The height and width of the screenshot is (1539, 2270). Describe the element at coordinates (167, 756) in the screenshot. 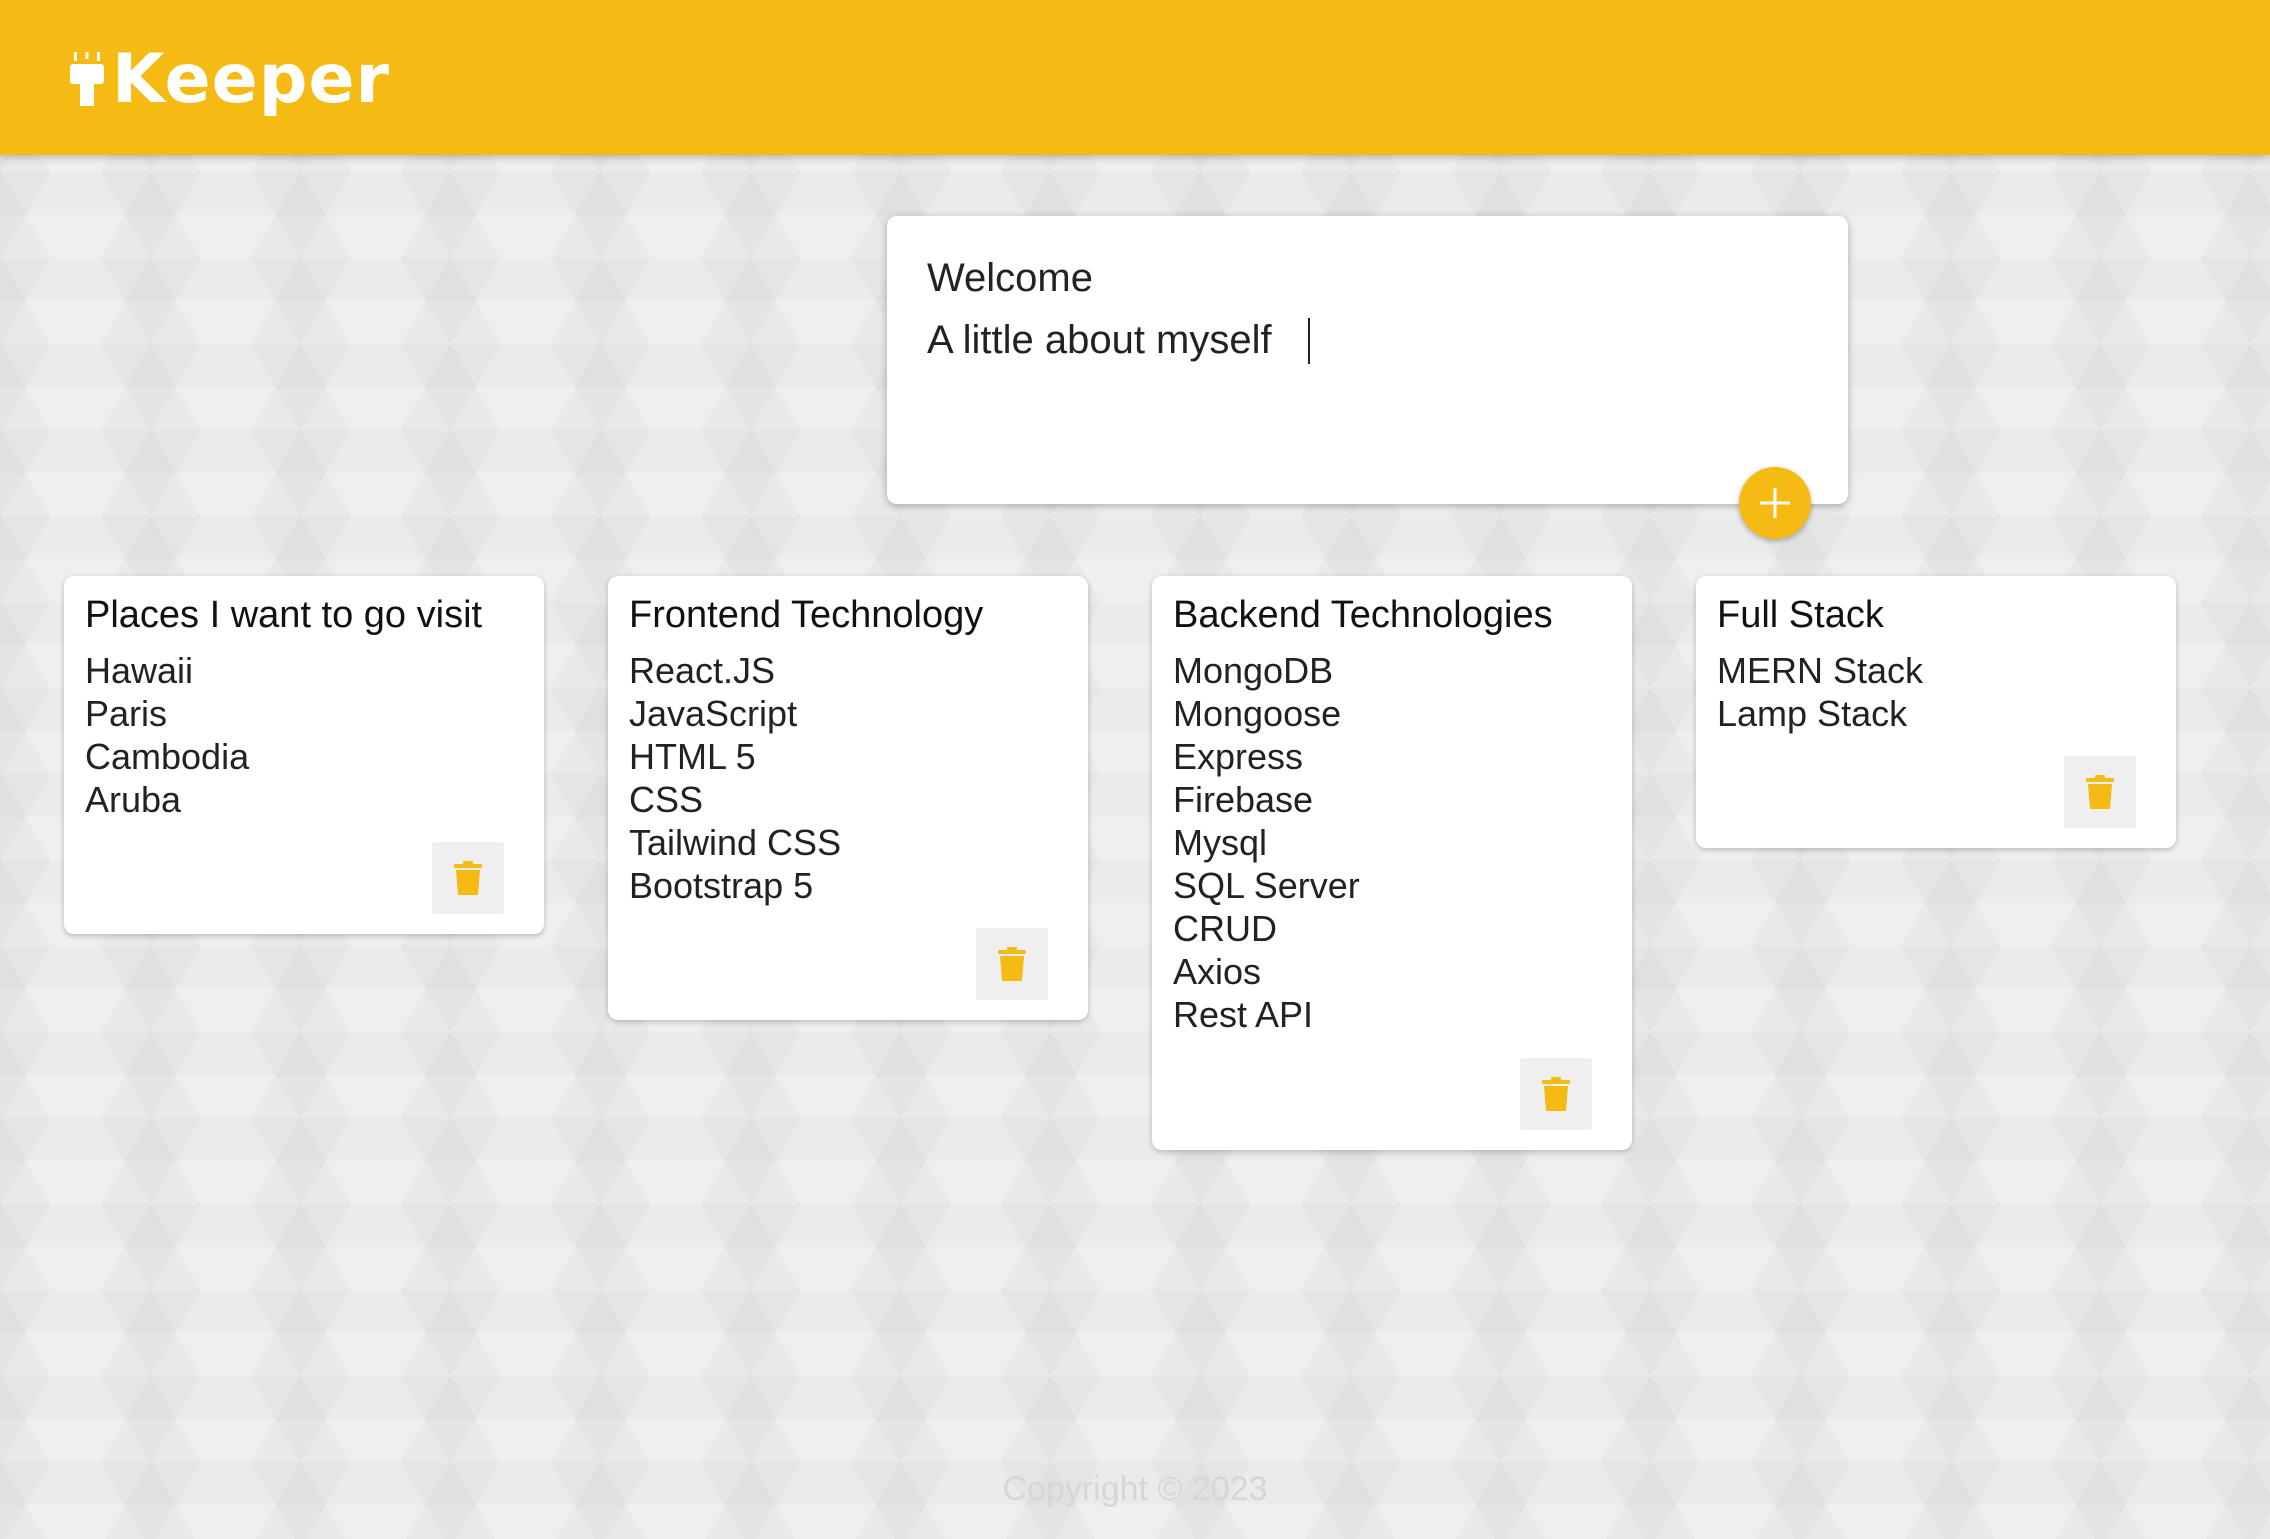

I see `note-line: Cambodia` at that location.